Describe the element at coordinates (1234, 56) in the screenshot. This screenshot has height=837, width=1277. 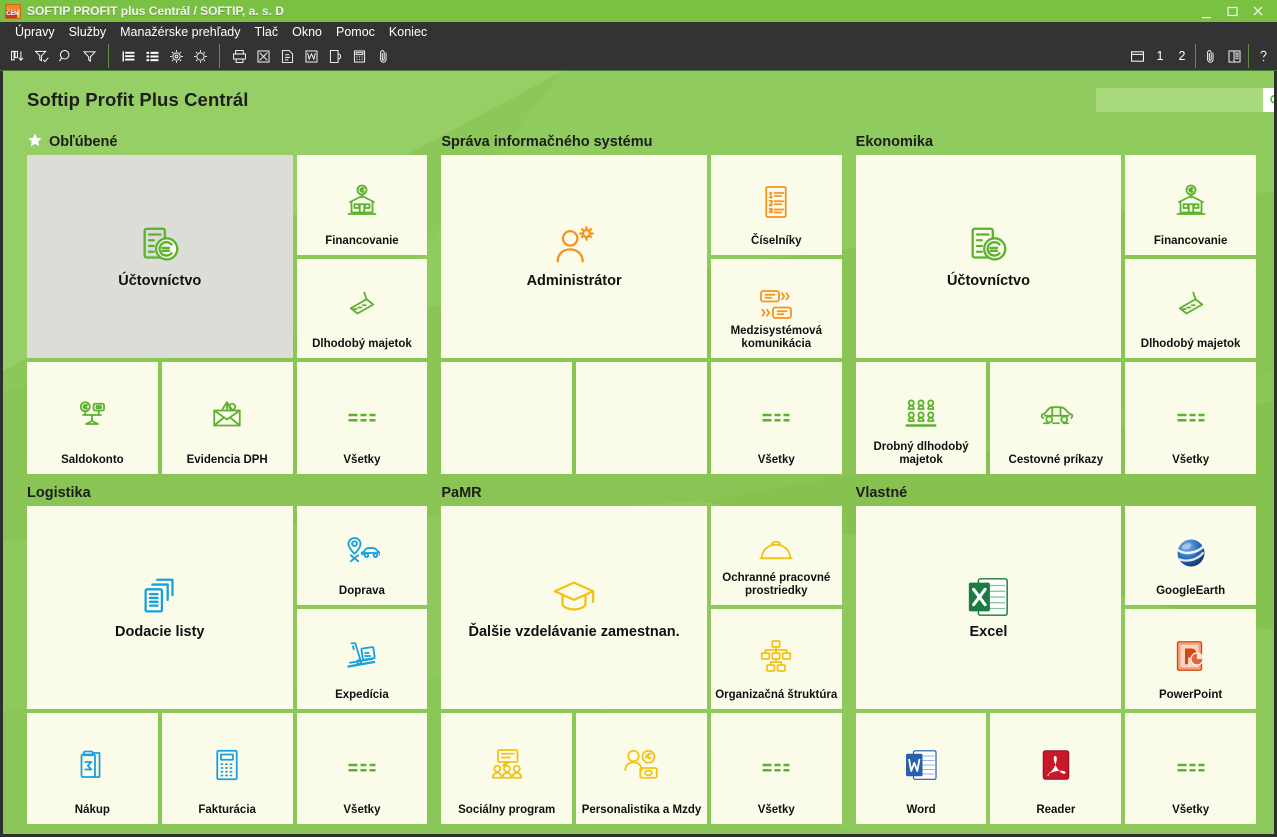
I see `side-panel-icon` at that location.